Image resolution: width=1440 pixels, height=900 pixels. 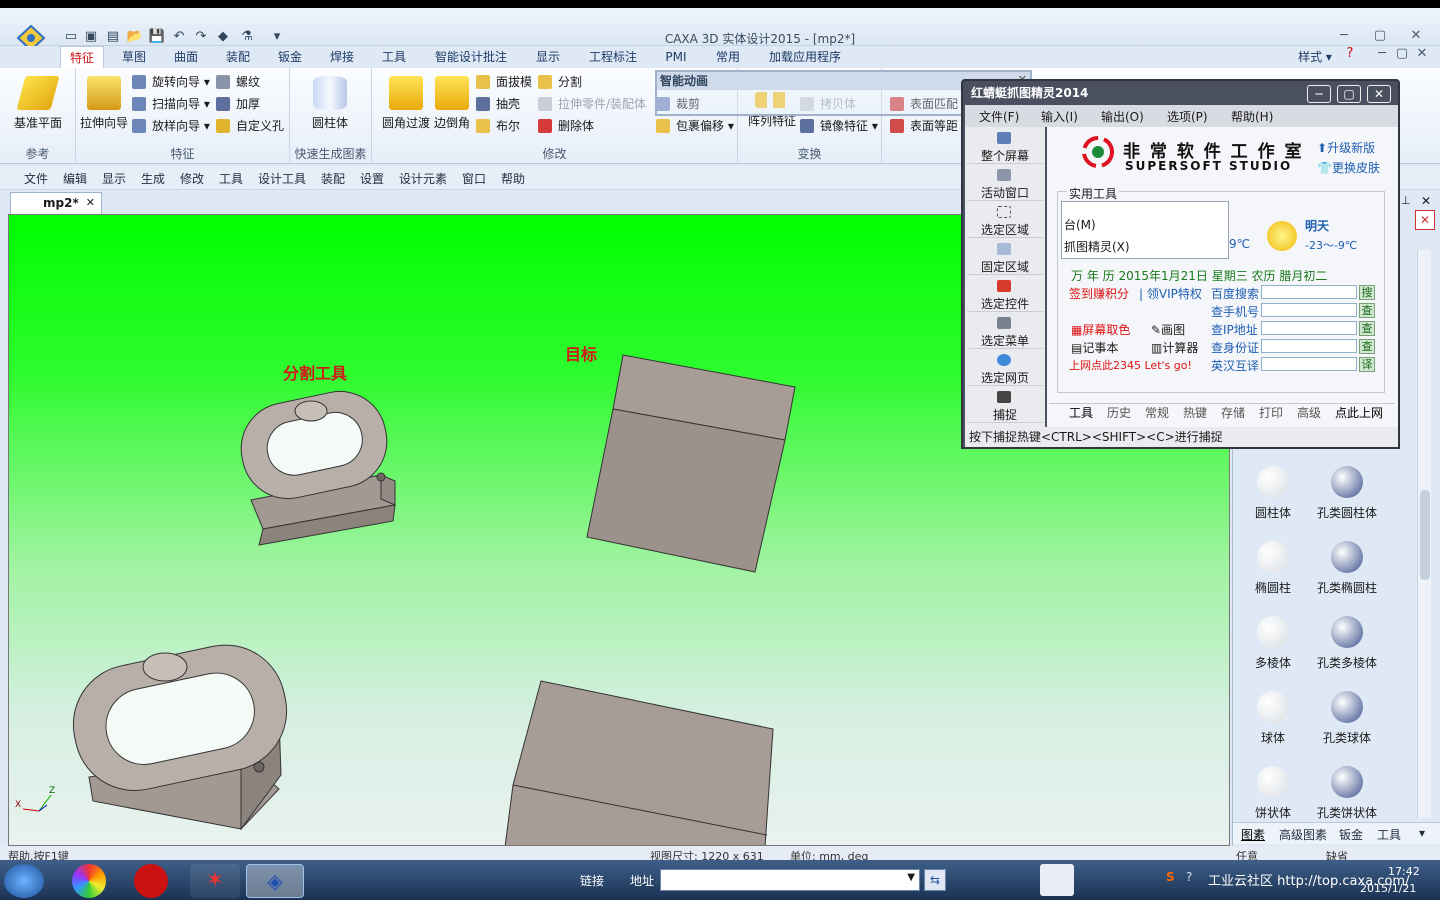 What do you see at coordinates (924, 126) in the screenshot?
I see `surface-offset-button: 表面等距` at bounding box center [924, 126].